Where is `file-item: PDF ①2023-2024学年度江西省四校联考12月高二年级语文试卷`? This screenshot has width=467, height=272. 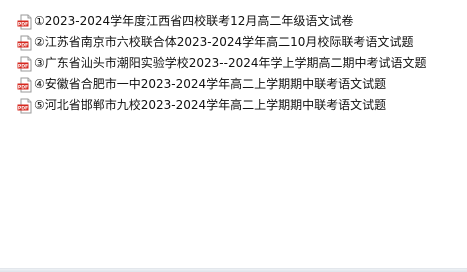 file-item: PDF ①2023-2024学年度江西省四校联考12月高二年级语文试卷 is located at coordinates (222, 21).